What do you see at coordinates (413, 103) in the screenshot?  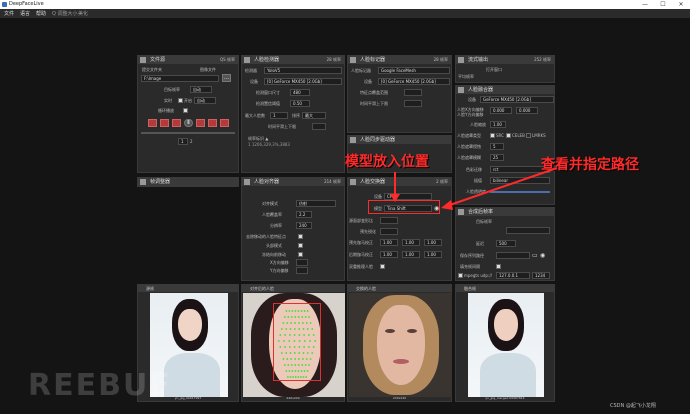 I see `marker-smooth-field` at bounding box center [413, 103].